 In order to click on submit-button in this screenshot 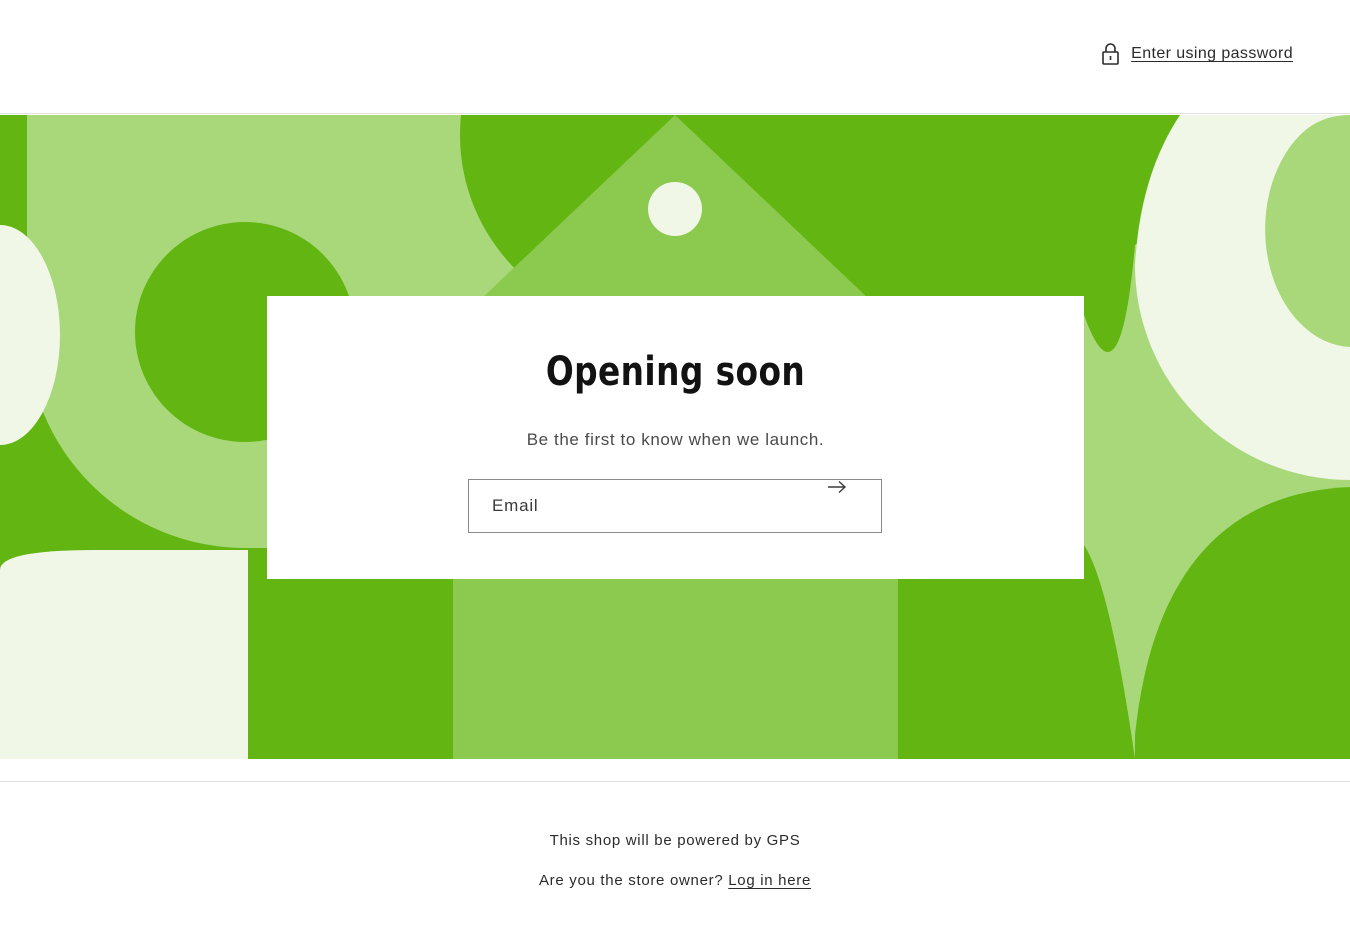, I will do `click(854, 506)`.